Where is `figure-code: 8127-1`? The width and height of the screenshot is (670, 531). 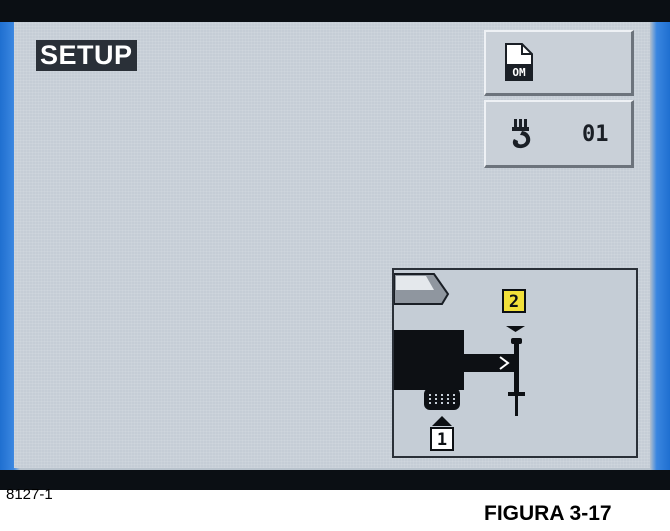 figure-code: 8127-1 is located at coordinates (29, 494).